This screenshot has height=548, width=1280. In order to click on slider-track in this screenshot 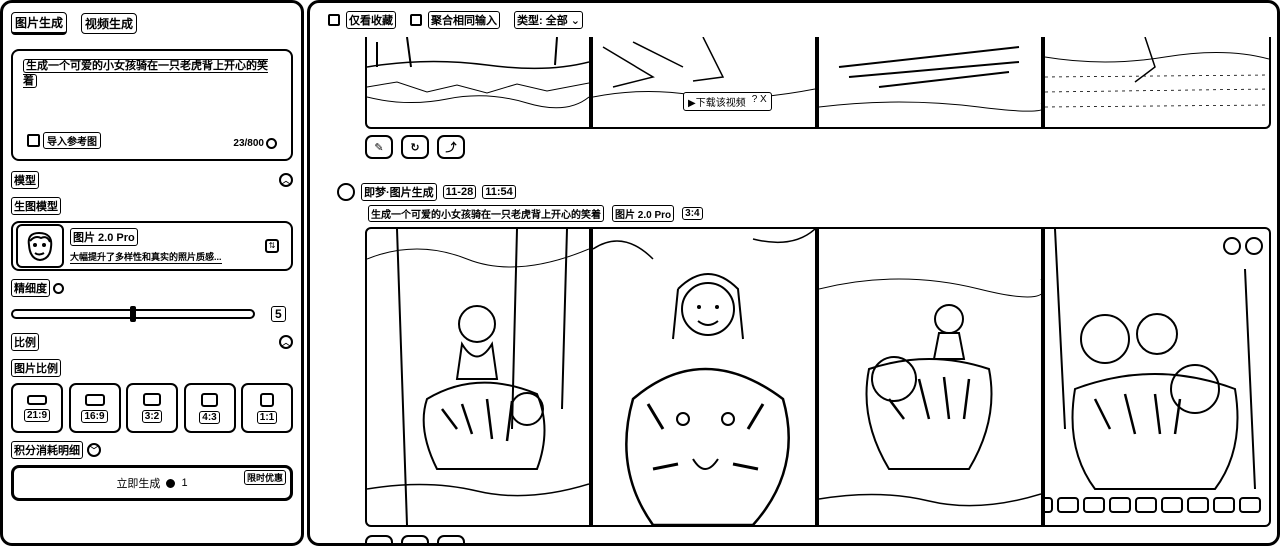, I will do `click(133, 314)`.